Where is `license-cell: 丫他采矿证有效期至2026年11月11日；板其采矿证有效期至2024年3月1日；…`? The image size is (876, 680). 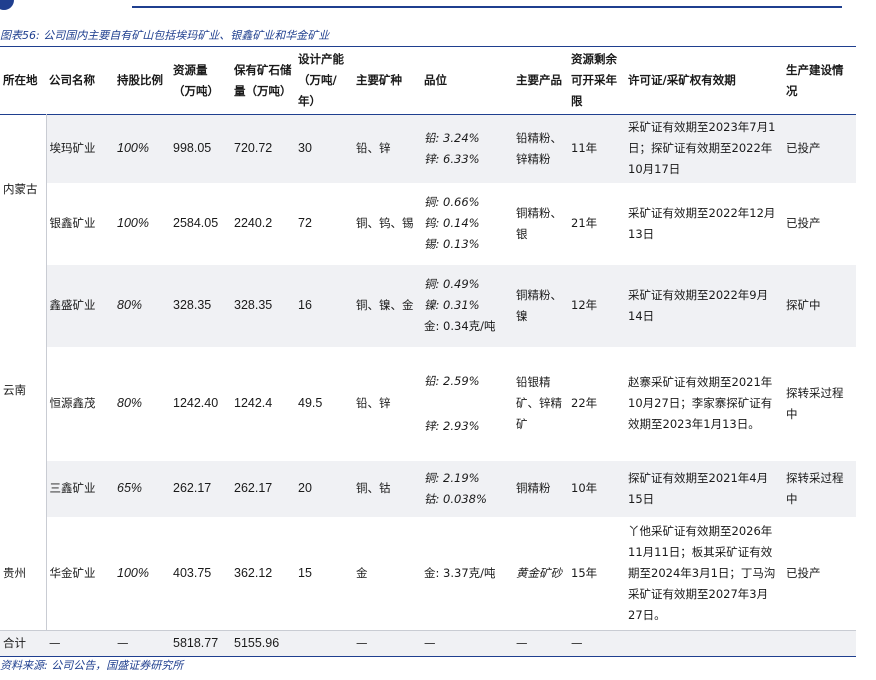 license-cell: 丫他采矿证有效期至2026年11月11日；板其采矿证有效期至2024年3月1日；… is located at coordinates (702, 572).